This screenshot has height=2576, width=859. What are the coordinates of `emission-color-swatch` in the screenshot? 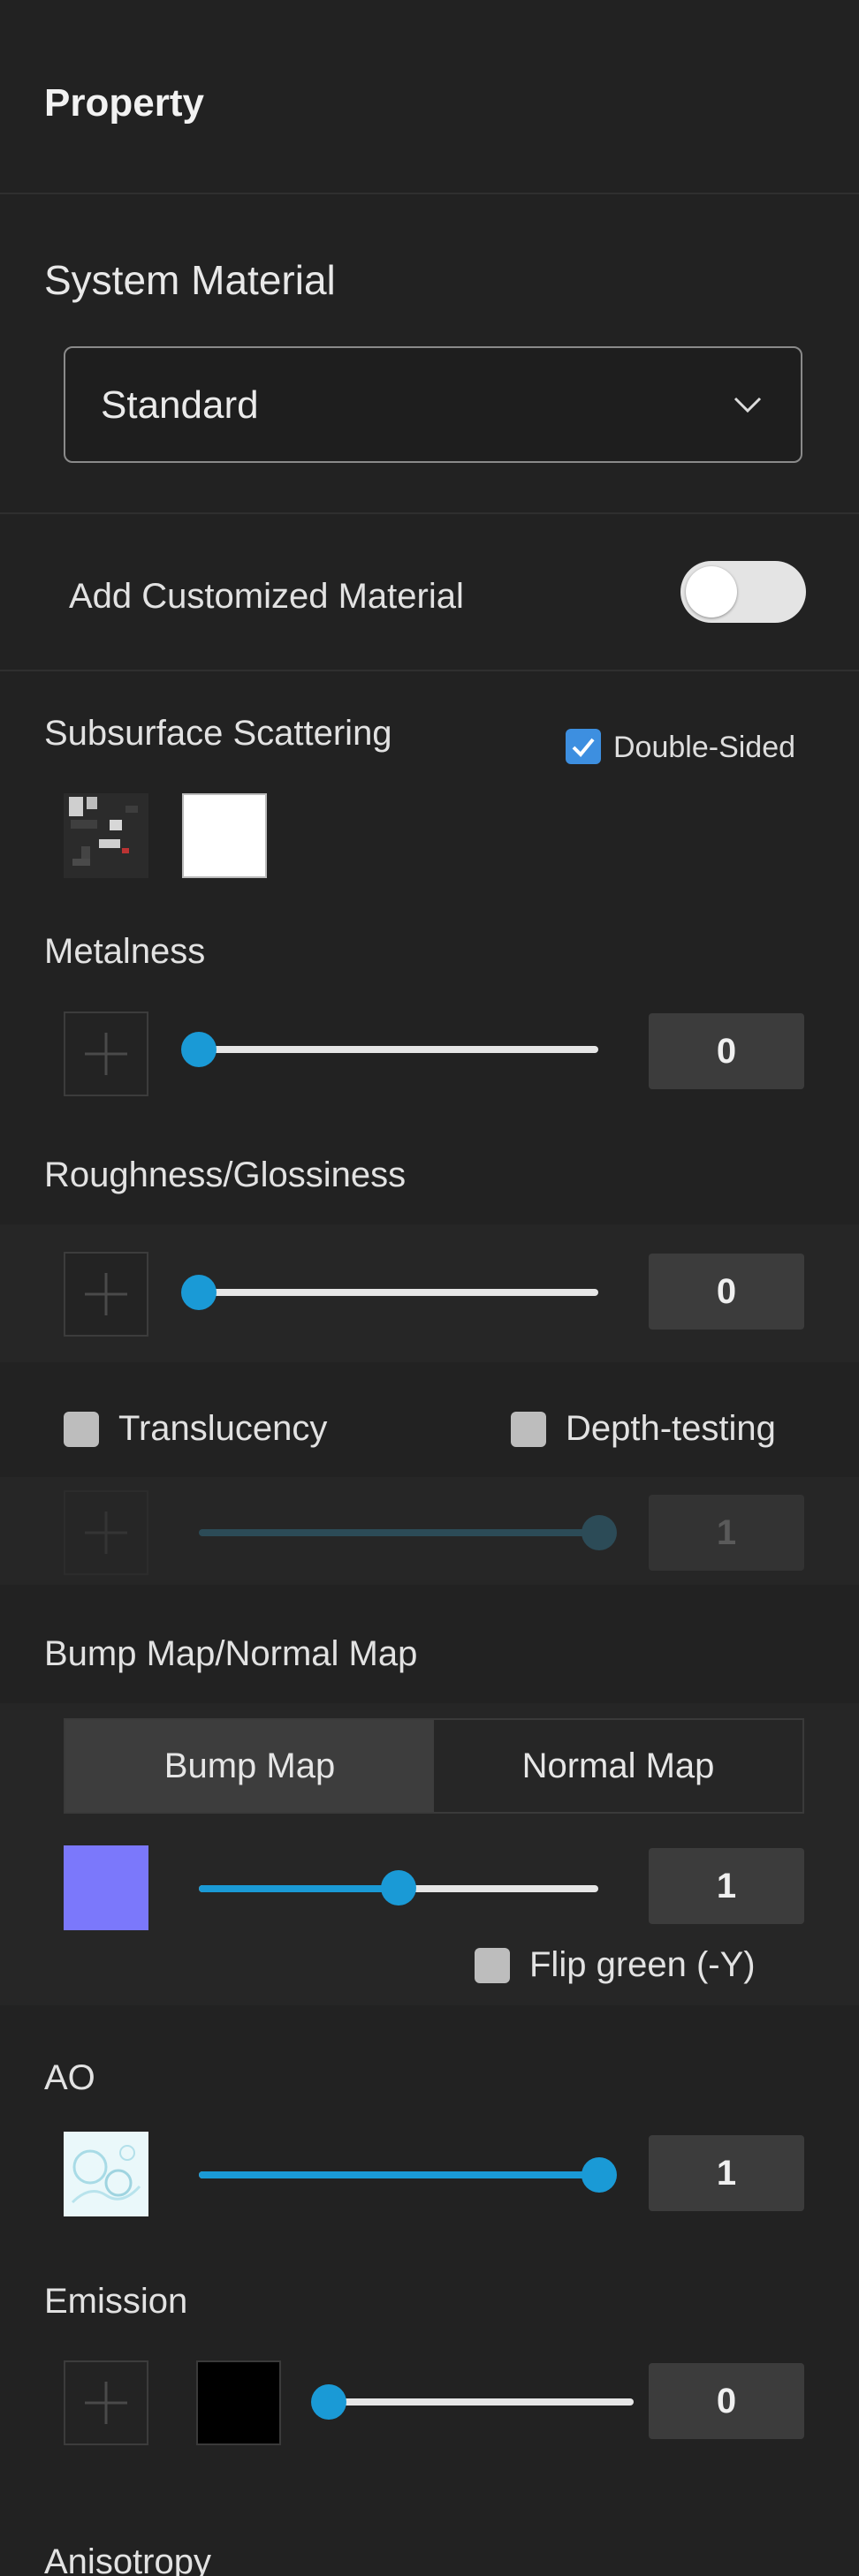 It's located at (238, 2402).